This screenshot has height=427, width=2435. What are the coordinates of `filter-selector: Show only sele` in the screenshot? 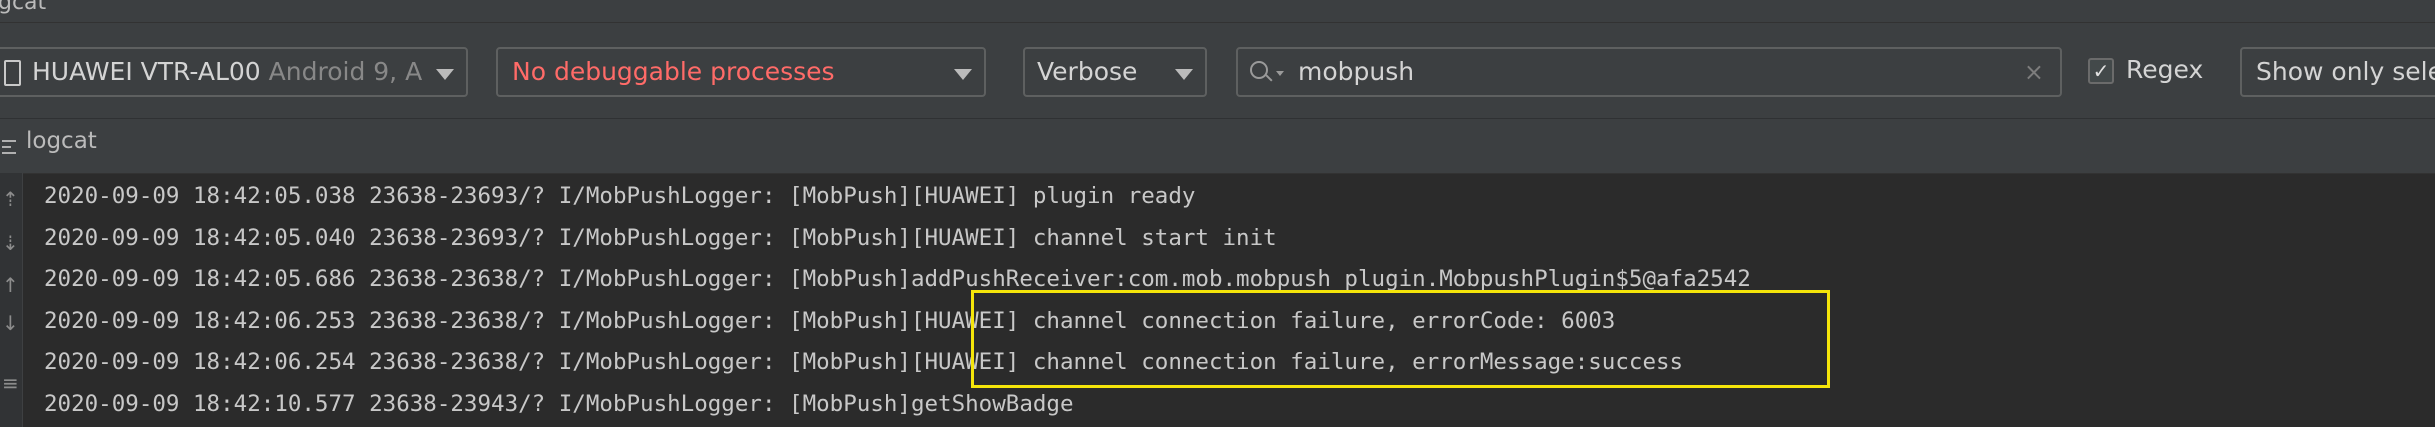 It's located at (2337, 72).